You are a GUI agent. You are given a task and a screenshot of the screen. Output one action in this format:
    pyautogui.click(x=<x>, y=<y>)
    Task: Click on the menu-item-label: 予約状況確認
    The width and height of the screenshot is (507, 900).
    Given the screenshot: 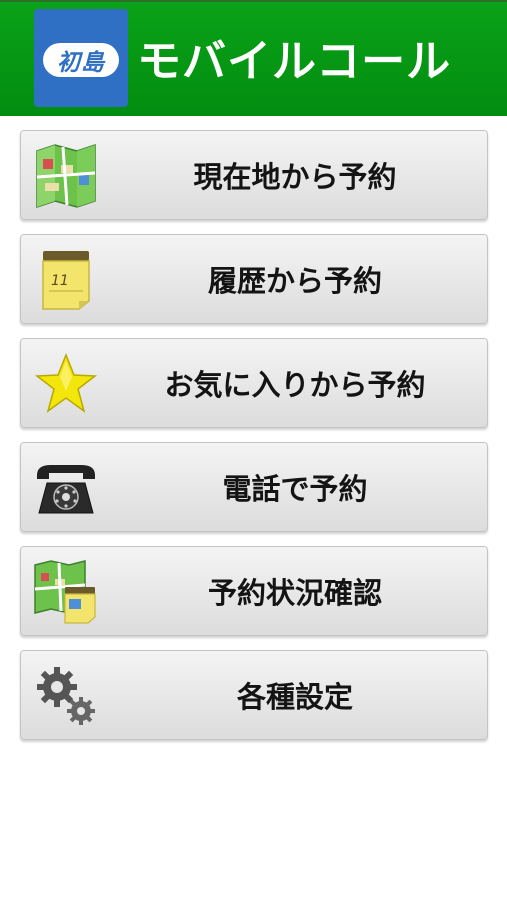 What is the action you would take?
    pyautogui.click(x=294, y=593)
    